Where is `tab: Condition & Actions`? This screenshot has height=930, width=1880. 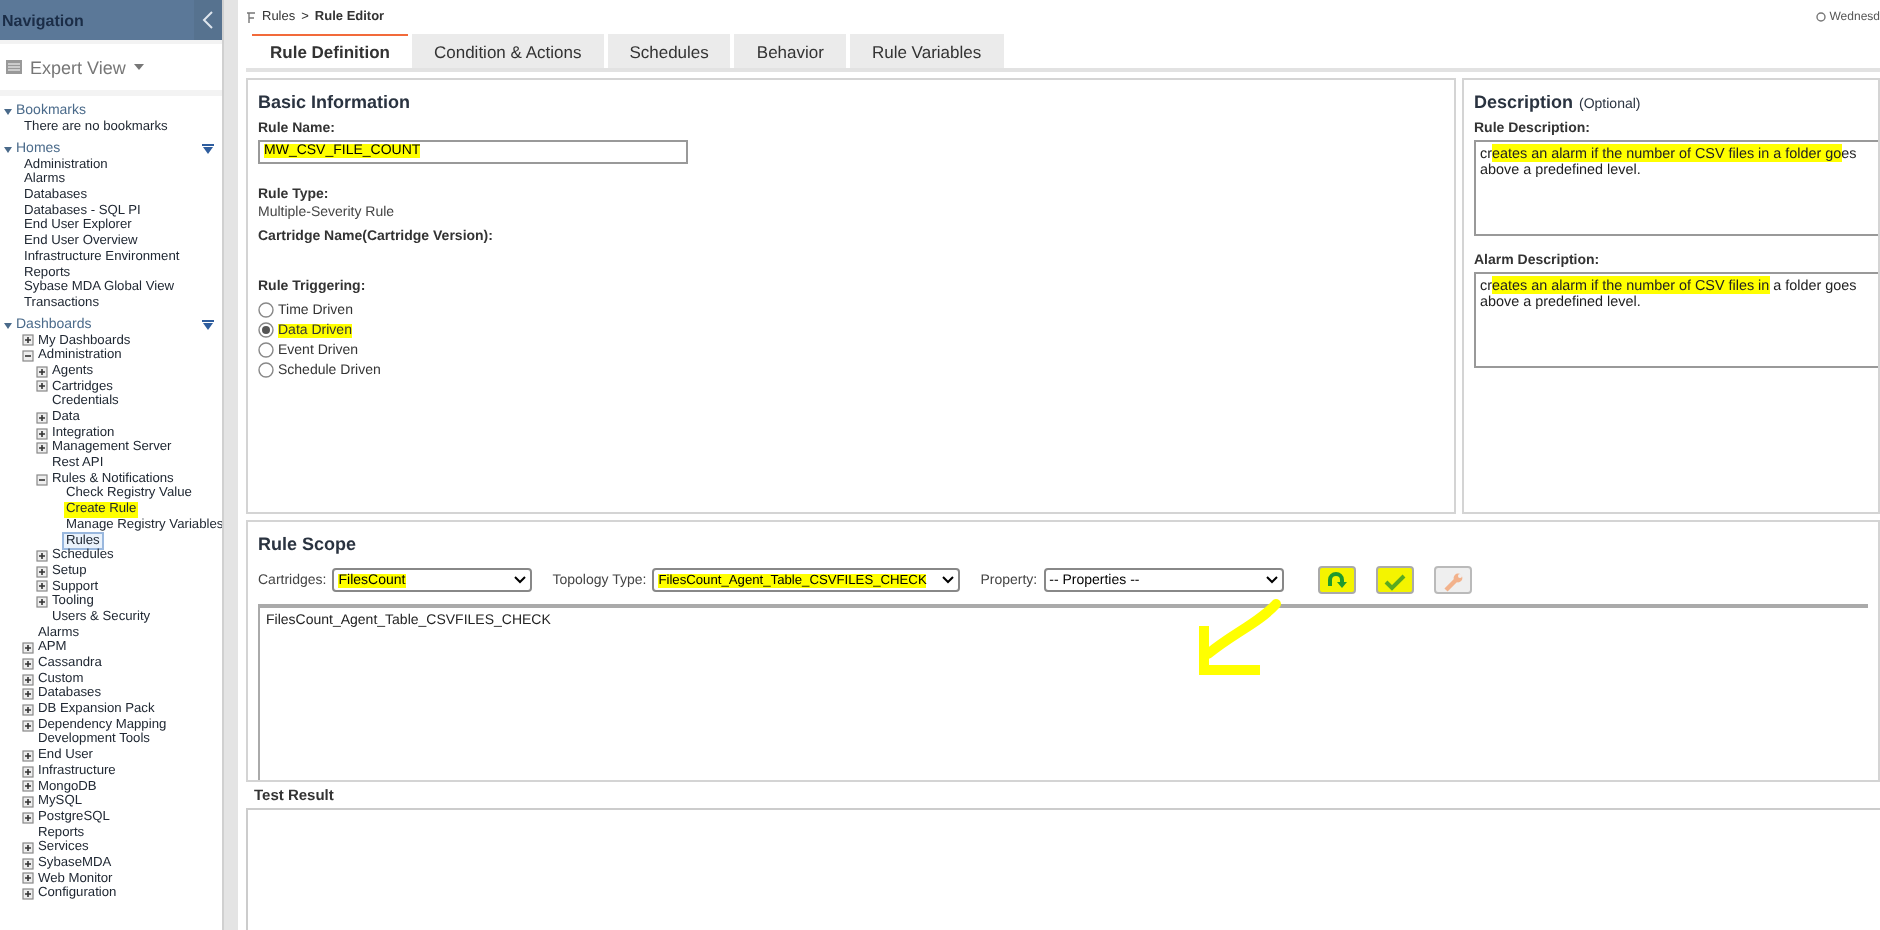 tab: Condition & Actions is located at coordinates (507, 51).